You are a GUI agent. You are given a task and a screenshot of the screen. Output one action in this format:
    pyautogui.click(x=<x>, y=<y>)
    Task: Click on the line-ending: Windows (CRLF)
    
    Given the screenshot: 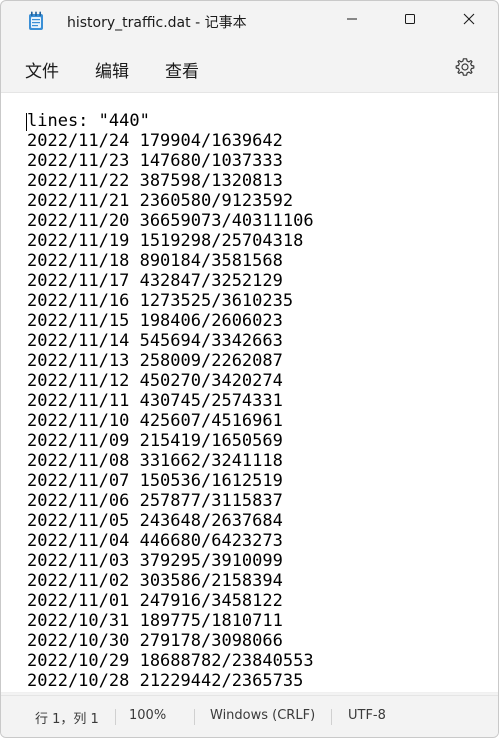 What is the action you would take?
    pyautogui.click(x=262, y=715)
    